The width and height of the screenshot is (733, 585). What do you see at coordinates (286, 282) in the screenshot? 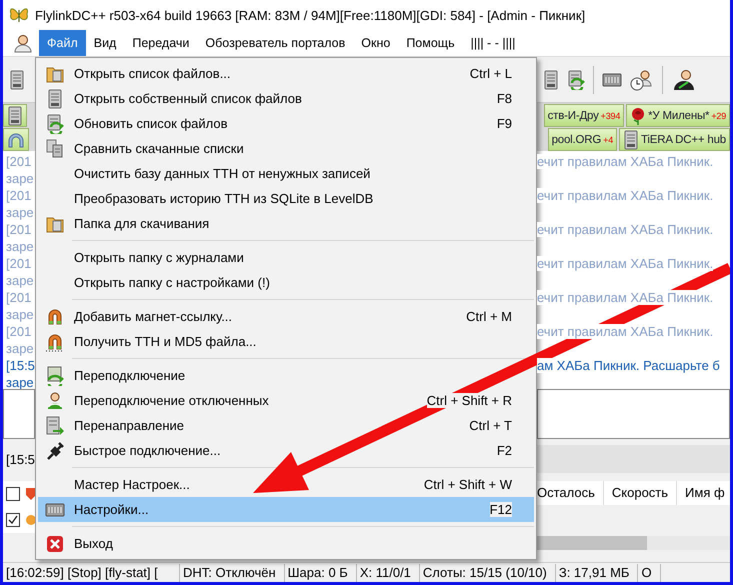
I see `menu-item: Открыть папку с настройками (!)` at bounding box center [286, 282].